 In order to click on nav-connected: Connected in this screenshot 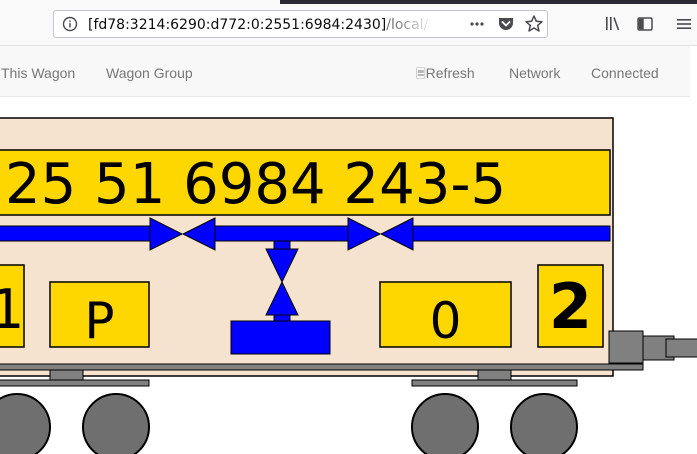, I will do `click(625, 73)`.